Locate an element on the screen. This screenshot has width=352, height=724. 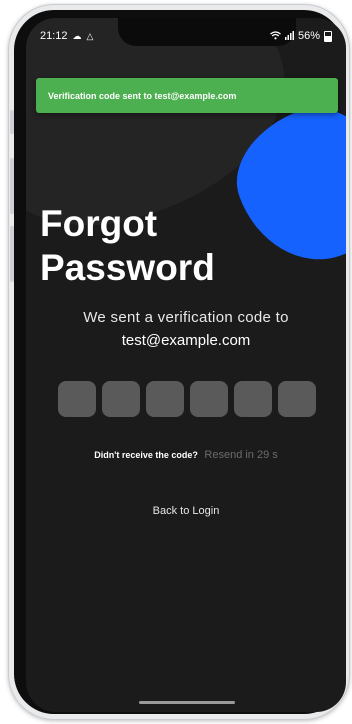
signal-icon is located at coordinates (289, 36).